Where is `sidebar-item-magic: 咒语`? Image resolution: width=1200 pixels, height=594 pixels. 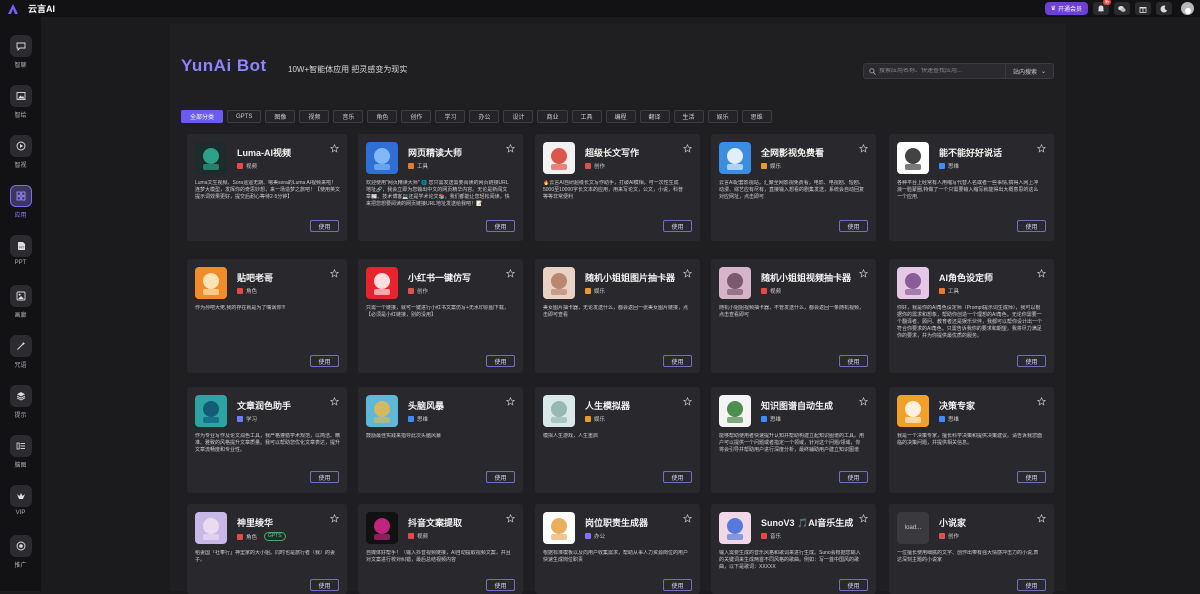
sidebar-item-magic: 咒语 is located at coordinates (20, 352).